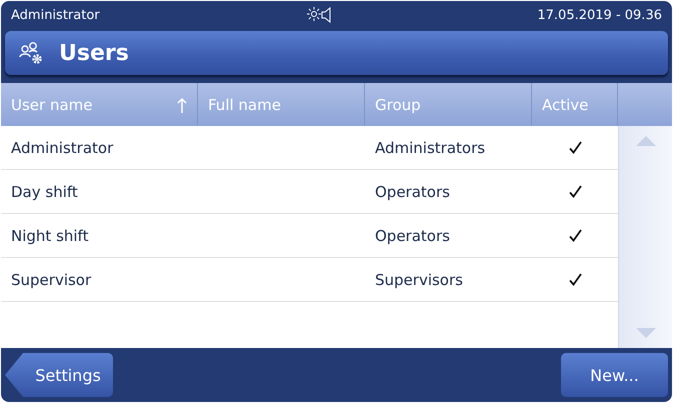  Describe the element at coordinates (599, 15) in the screenshot. I see `date-time: 17.05.2019 - 09.36` at that location.